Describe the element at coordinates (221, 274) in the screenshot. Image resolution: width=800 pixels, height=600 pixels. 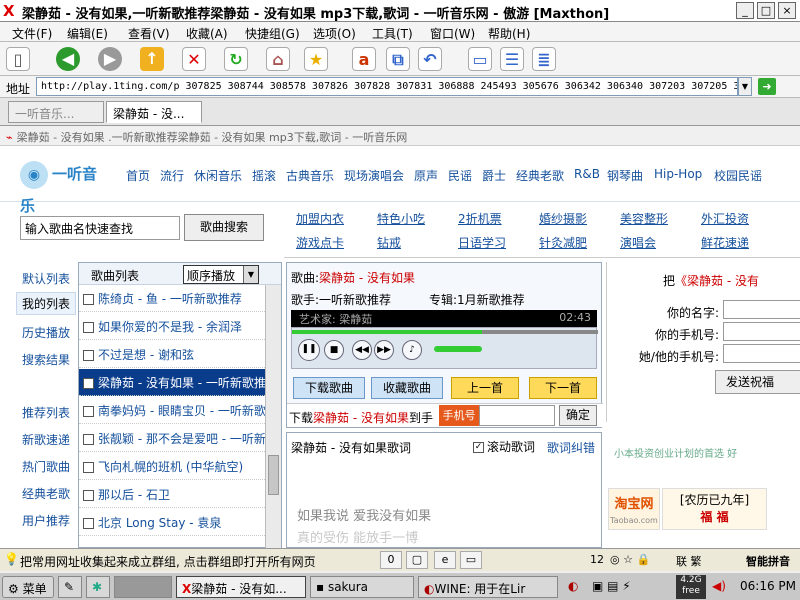
I see `play-mode-select: 顺序播放 ▼` at that location.